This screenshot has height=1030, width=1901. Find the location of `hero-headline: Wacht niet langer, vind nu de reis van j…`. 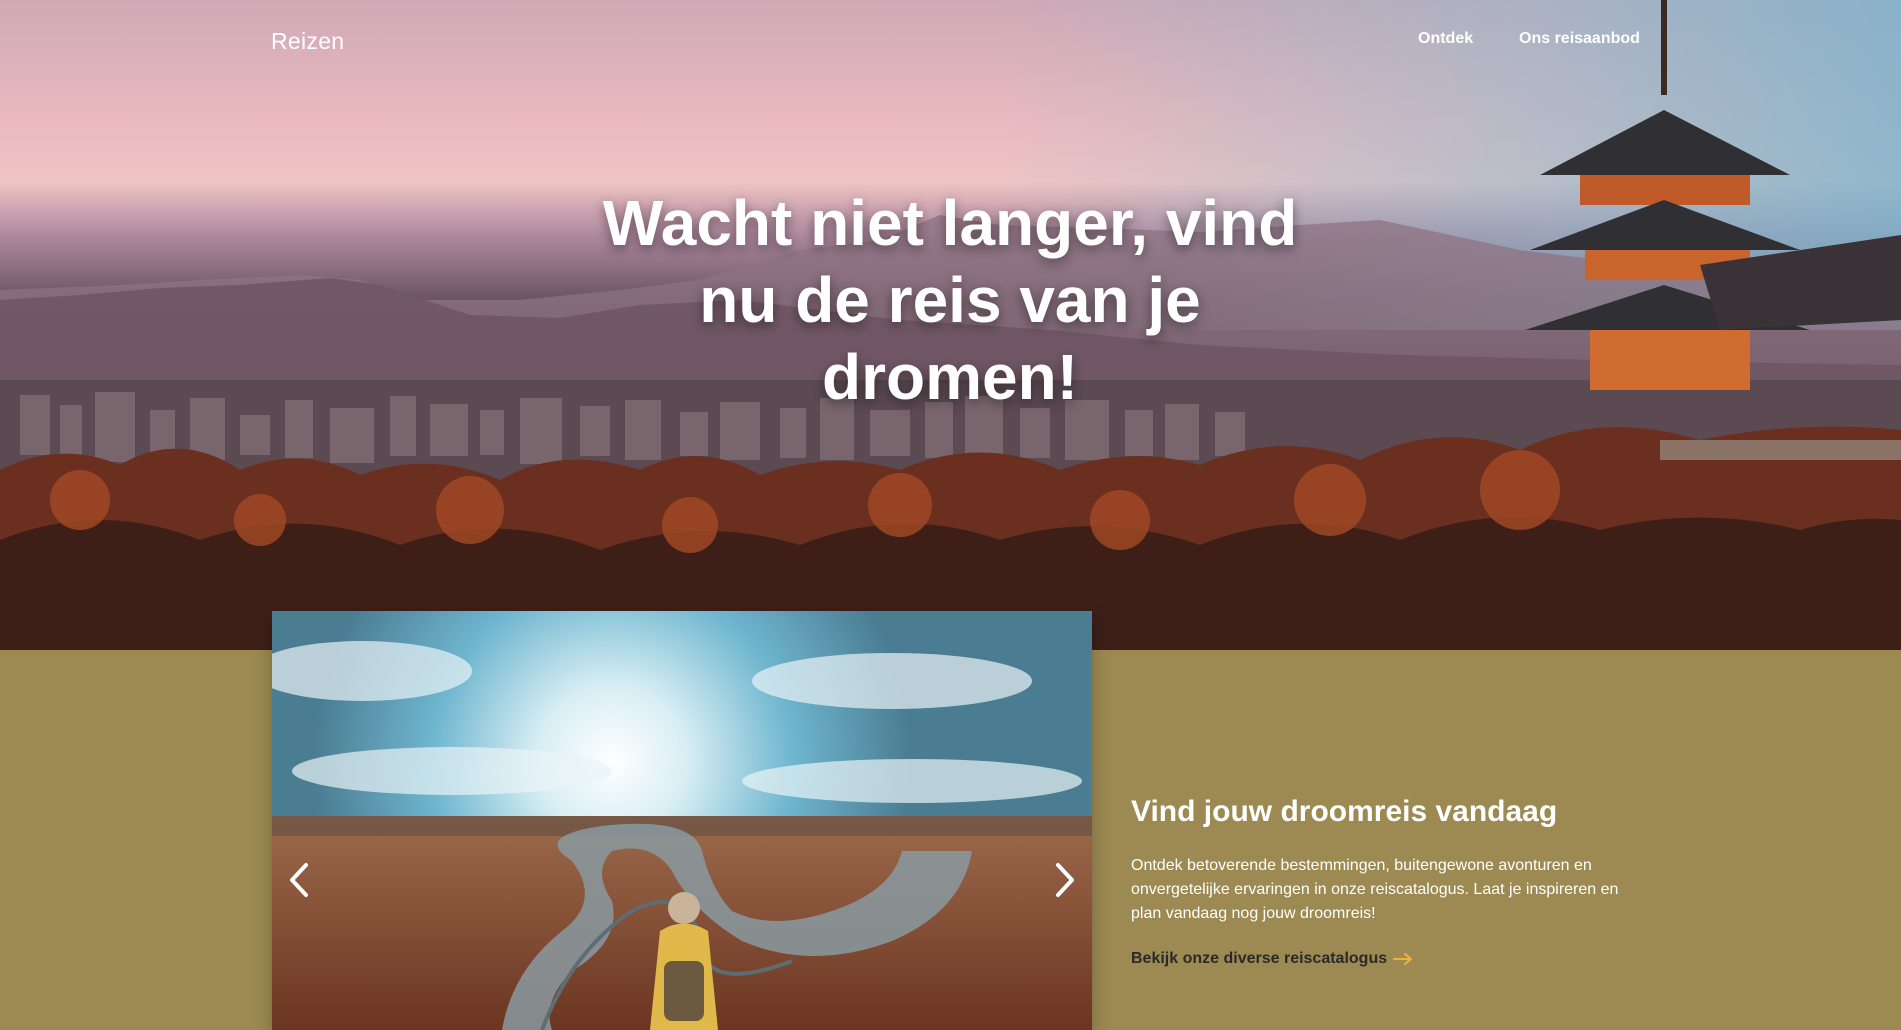

hero-headline: Wacht niet langer, vind nu de reis van j… is located at coordinates (950, 300).